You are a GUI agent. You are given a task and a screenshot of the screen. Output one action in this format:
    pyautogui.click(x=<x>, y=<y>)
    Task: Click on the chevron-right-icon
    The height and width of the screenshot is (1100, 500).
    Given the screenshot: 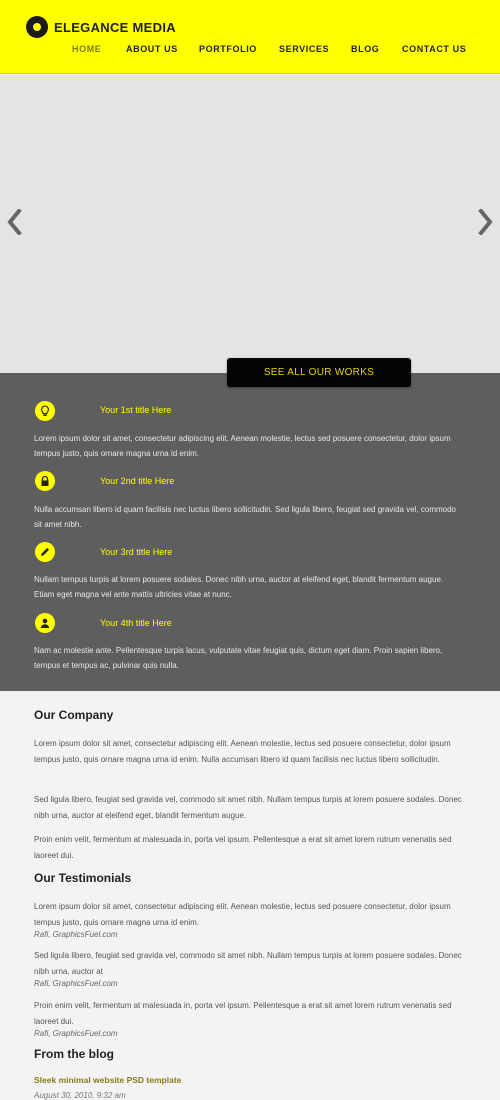 What is the action you would take?
    pyautogui.click(x=485, y=222)
    